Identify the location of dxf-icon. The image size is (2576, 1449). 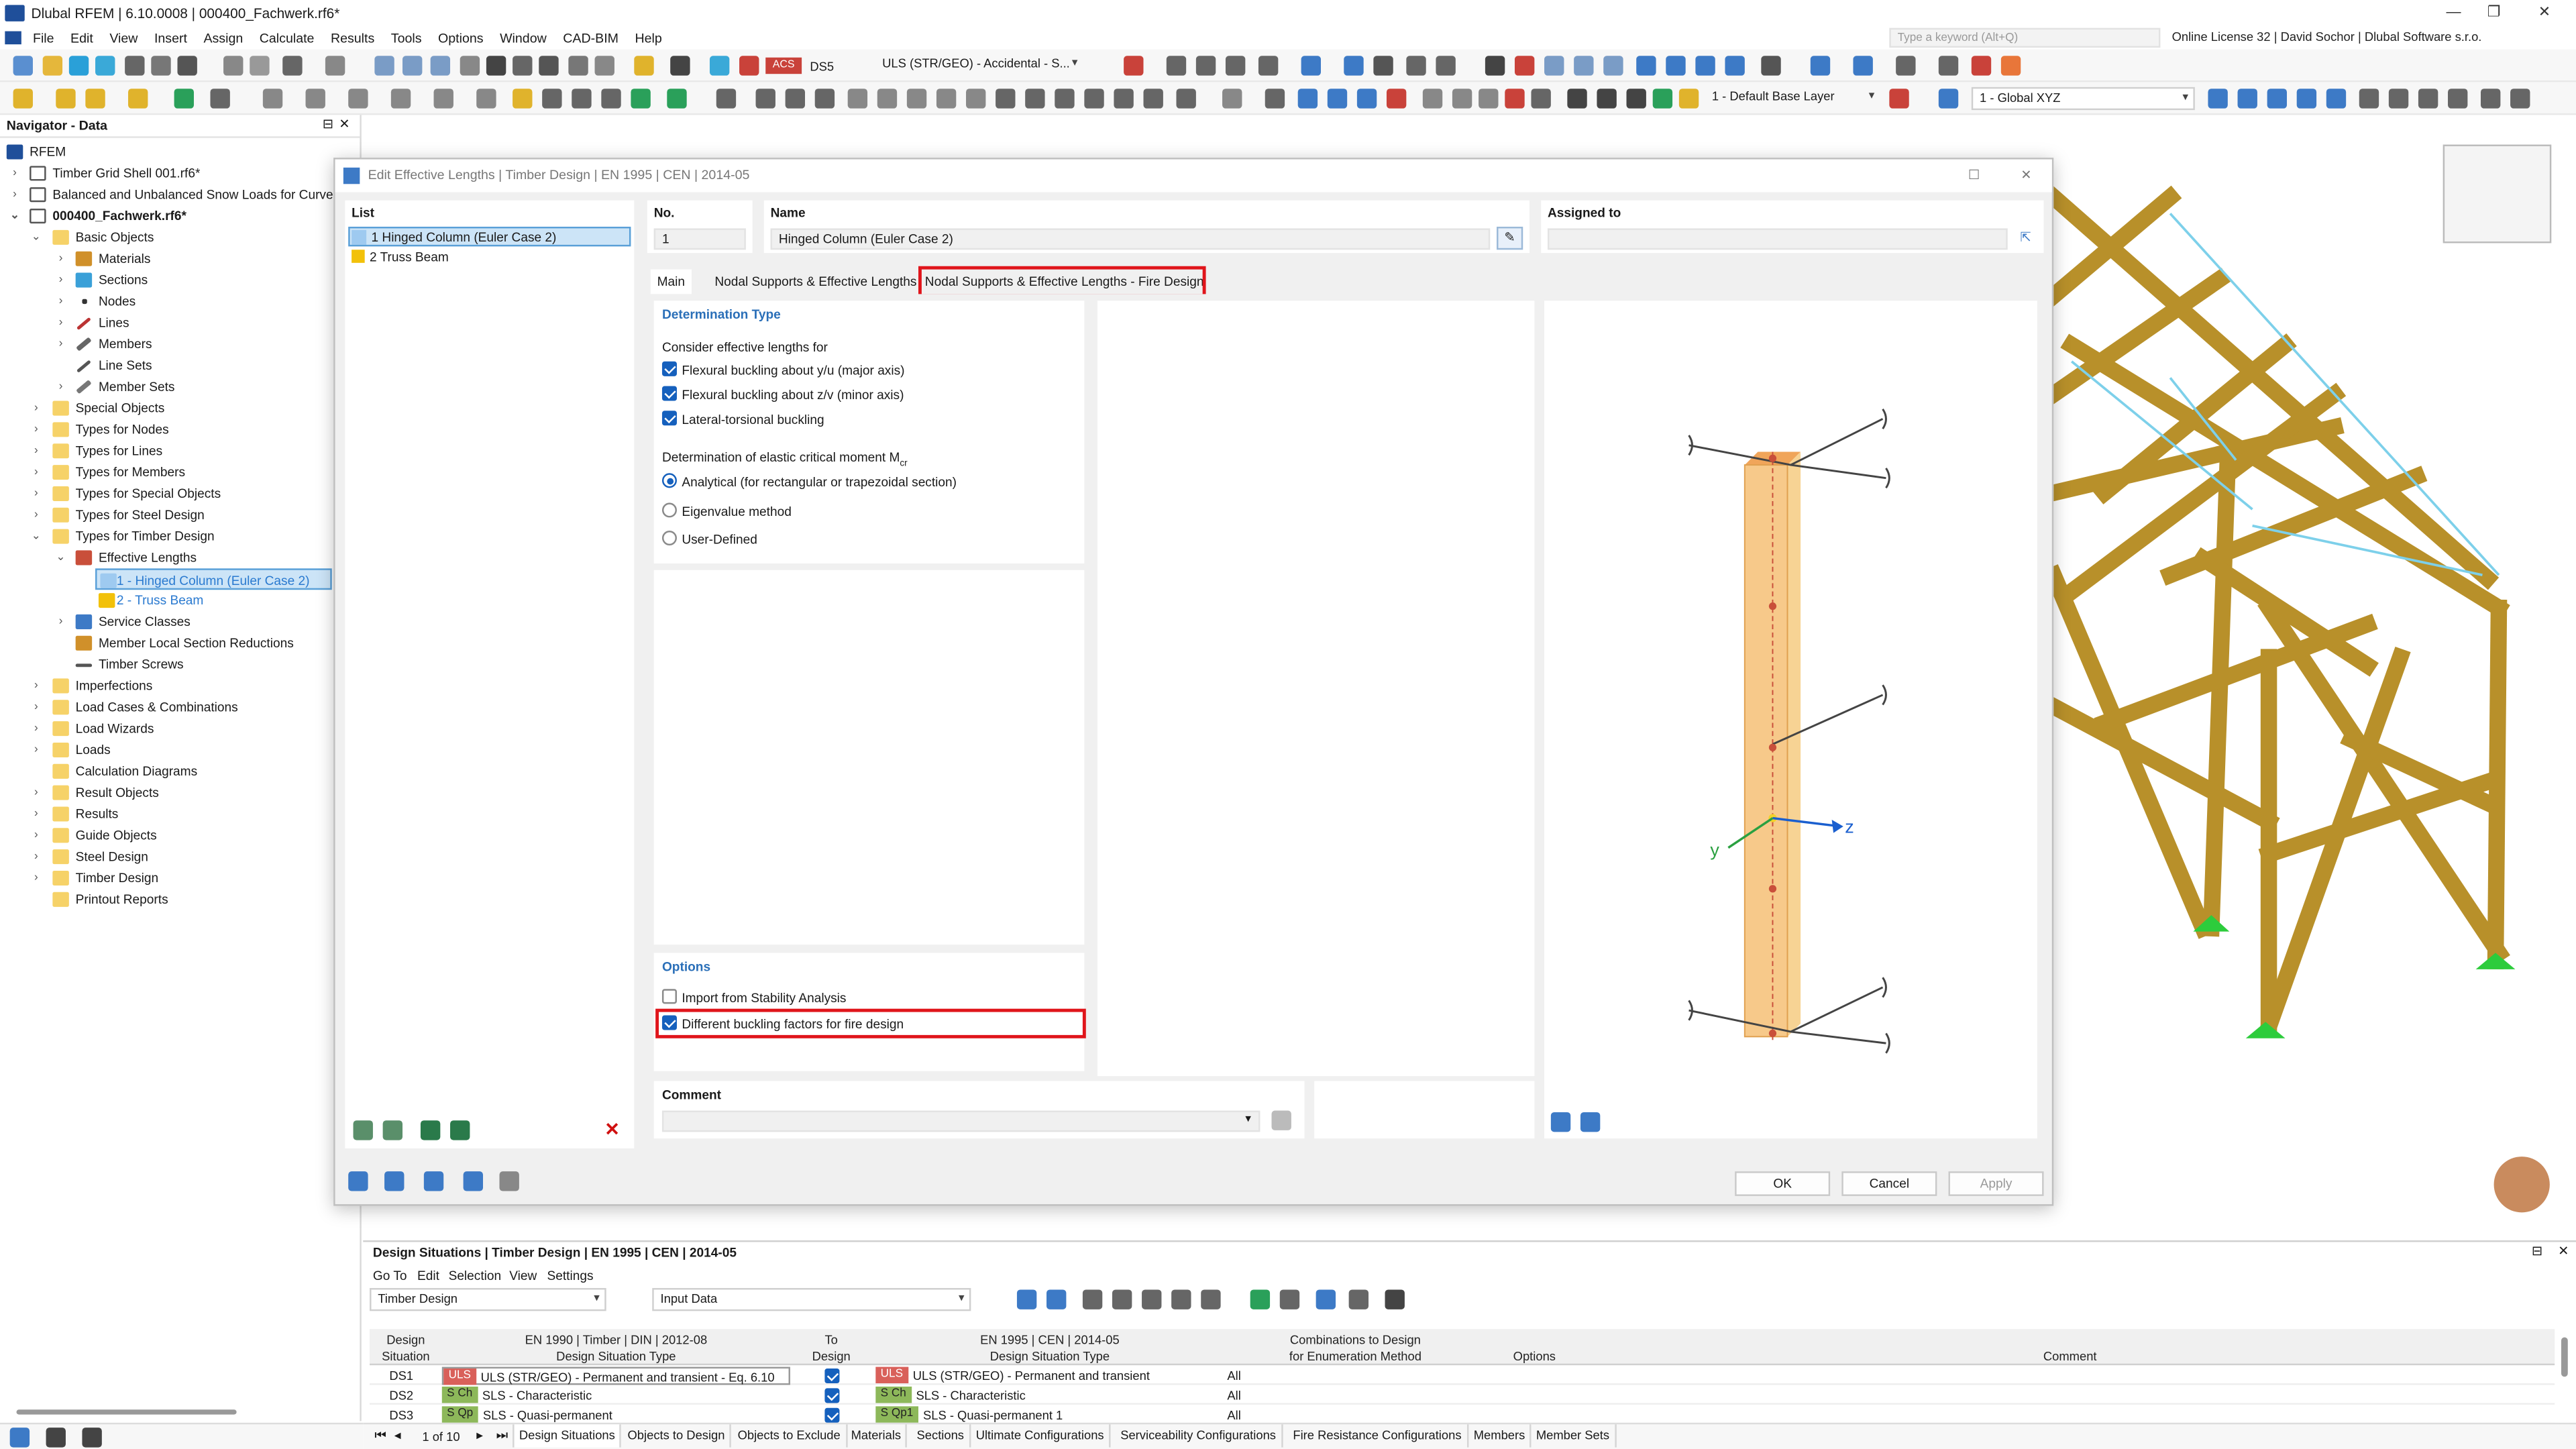
(887, 98).